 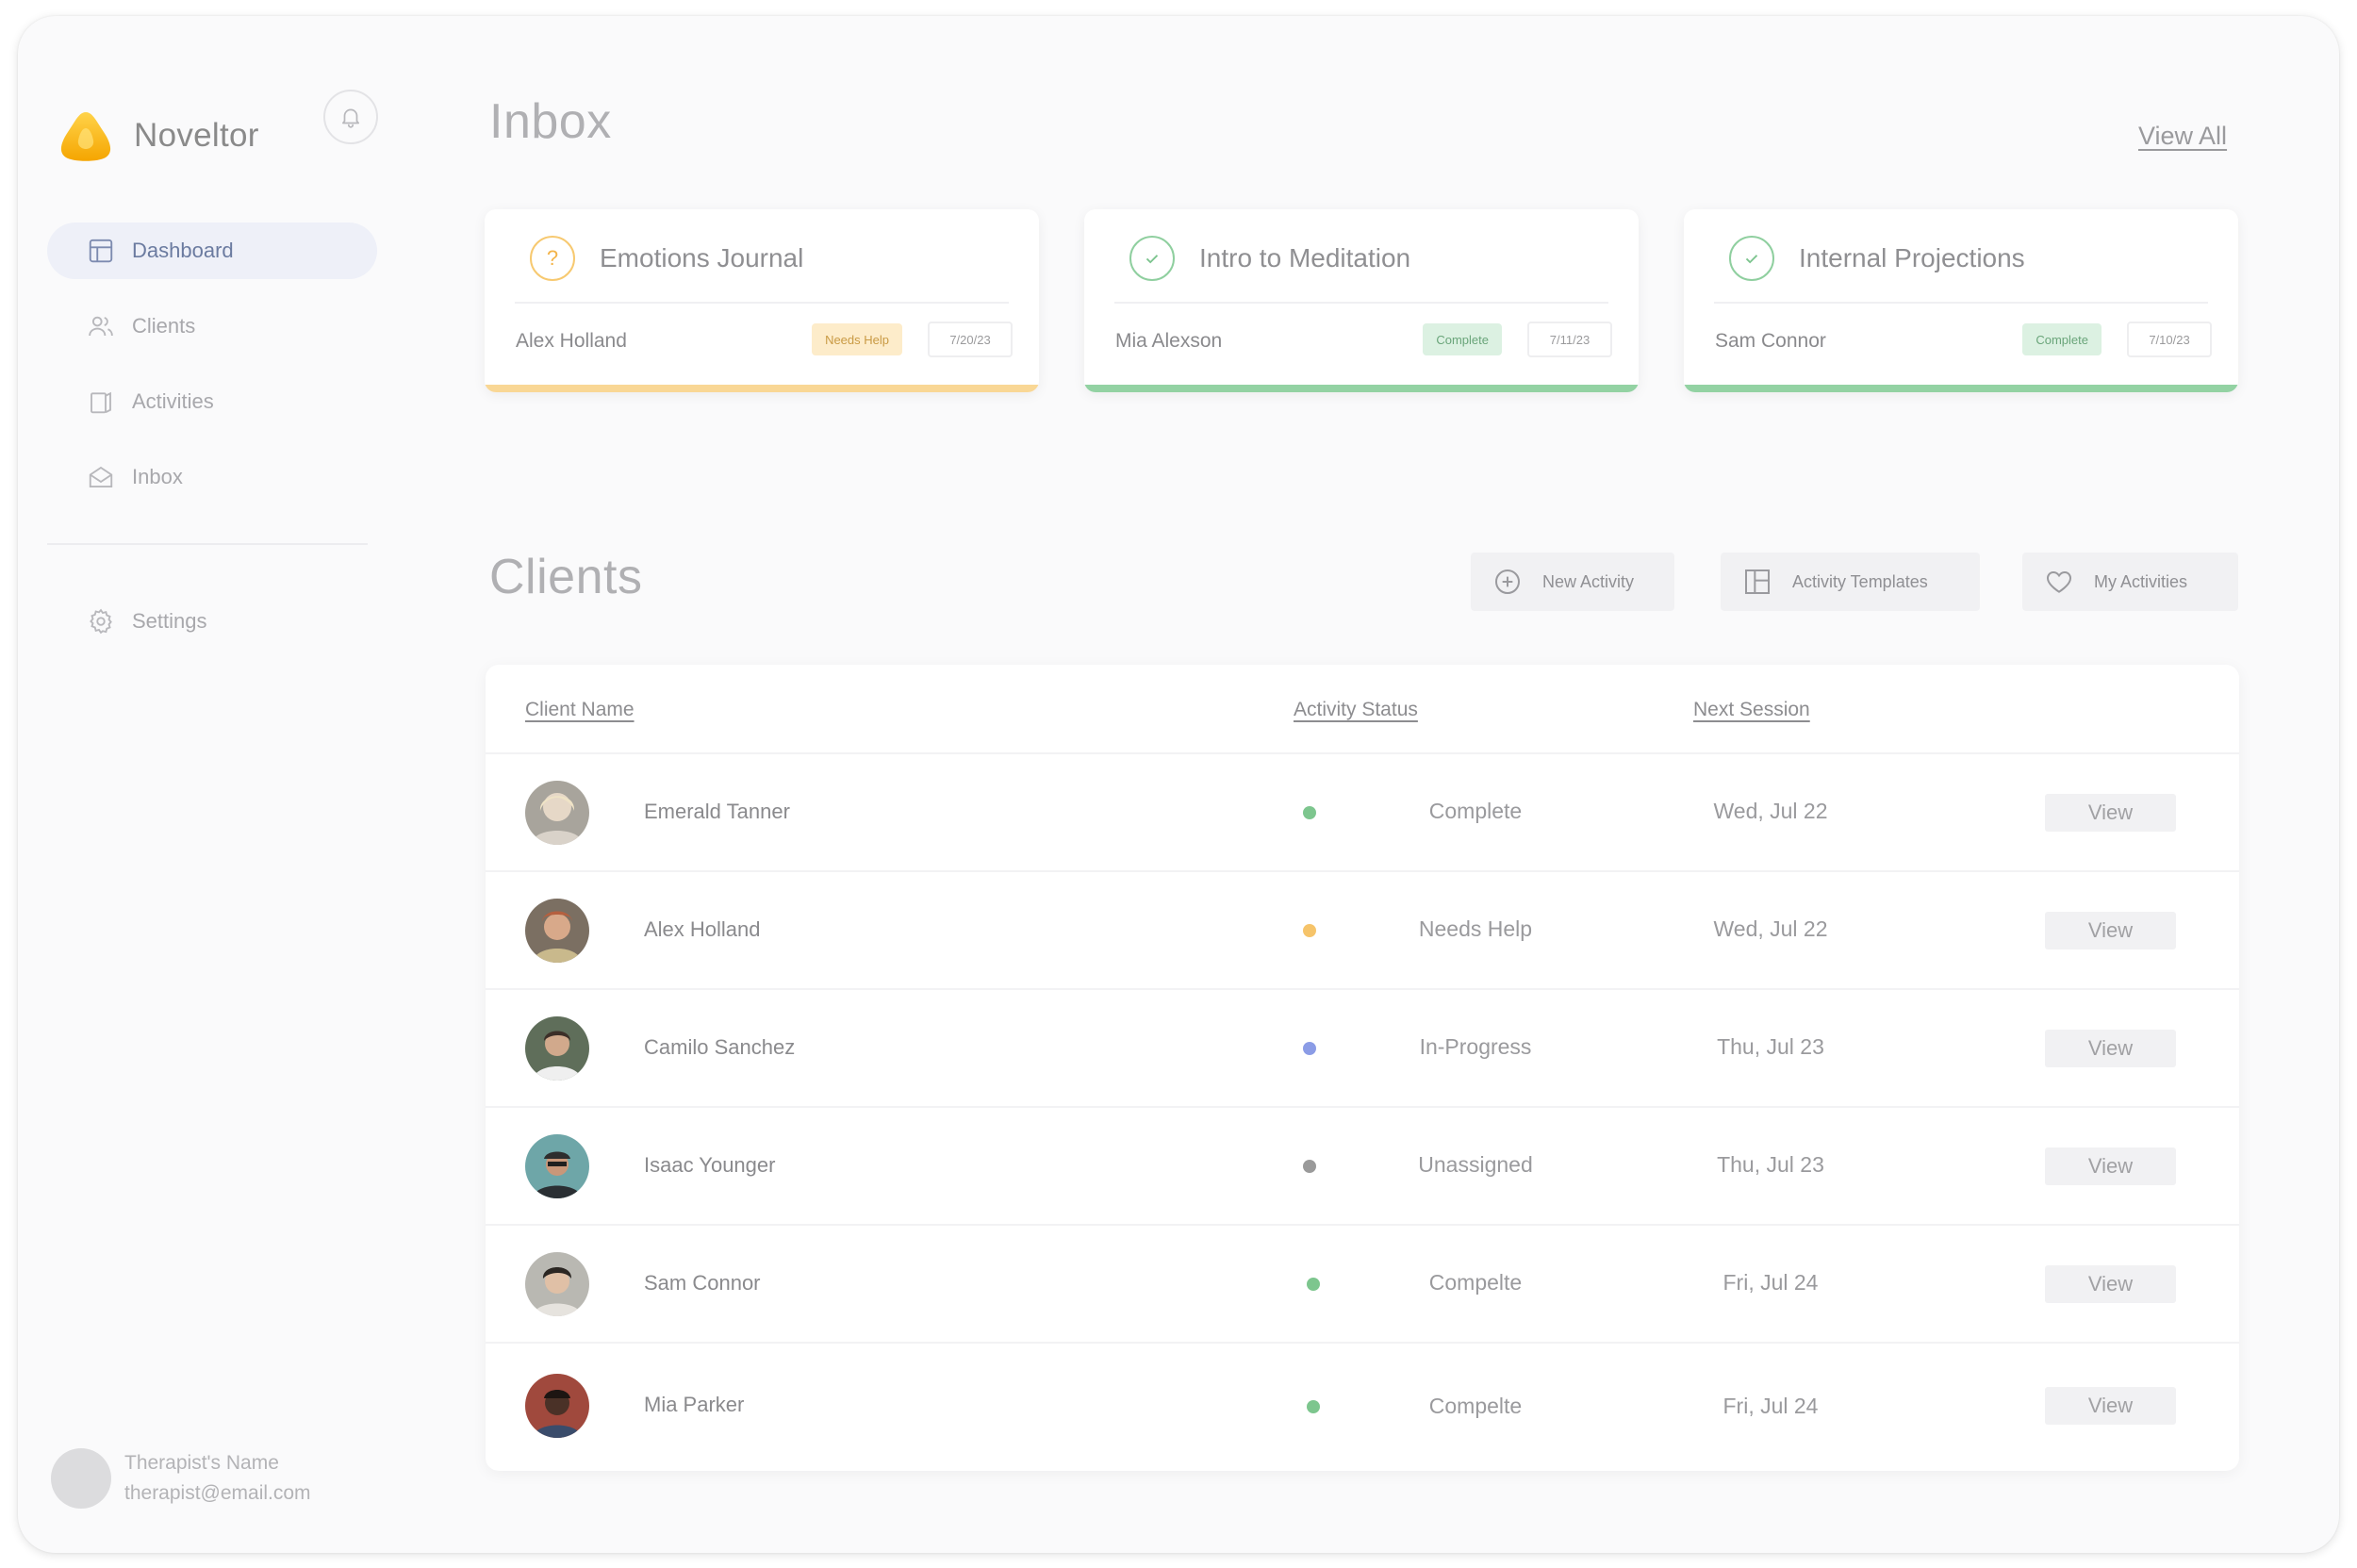 I want to click on activities-icon, so click(x=101, y=402).